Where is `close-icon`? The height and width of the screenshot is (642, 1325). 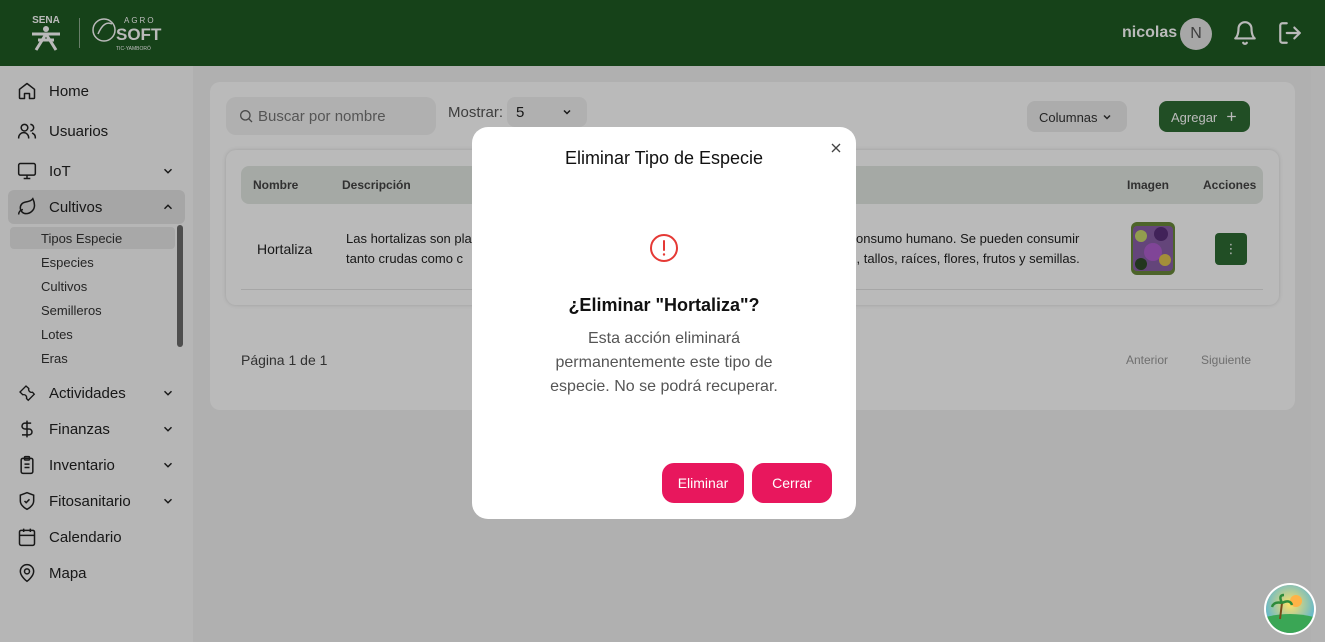 close-icon is located at coordinates (836, 148).